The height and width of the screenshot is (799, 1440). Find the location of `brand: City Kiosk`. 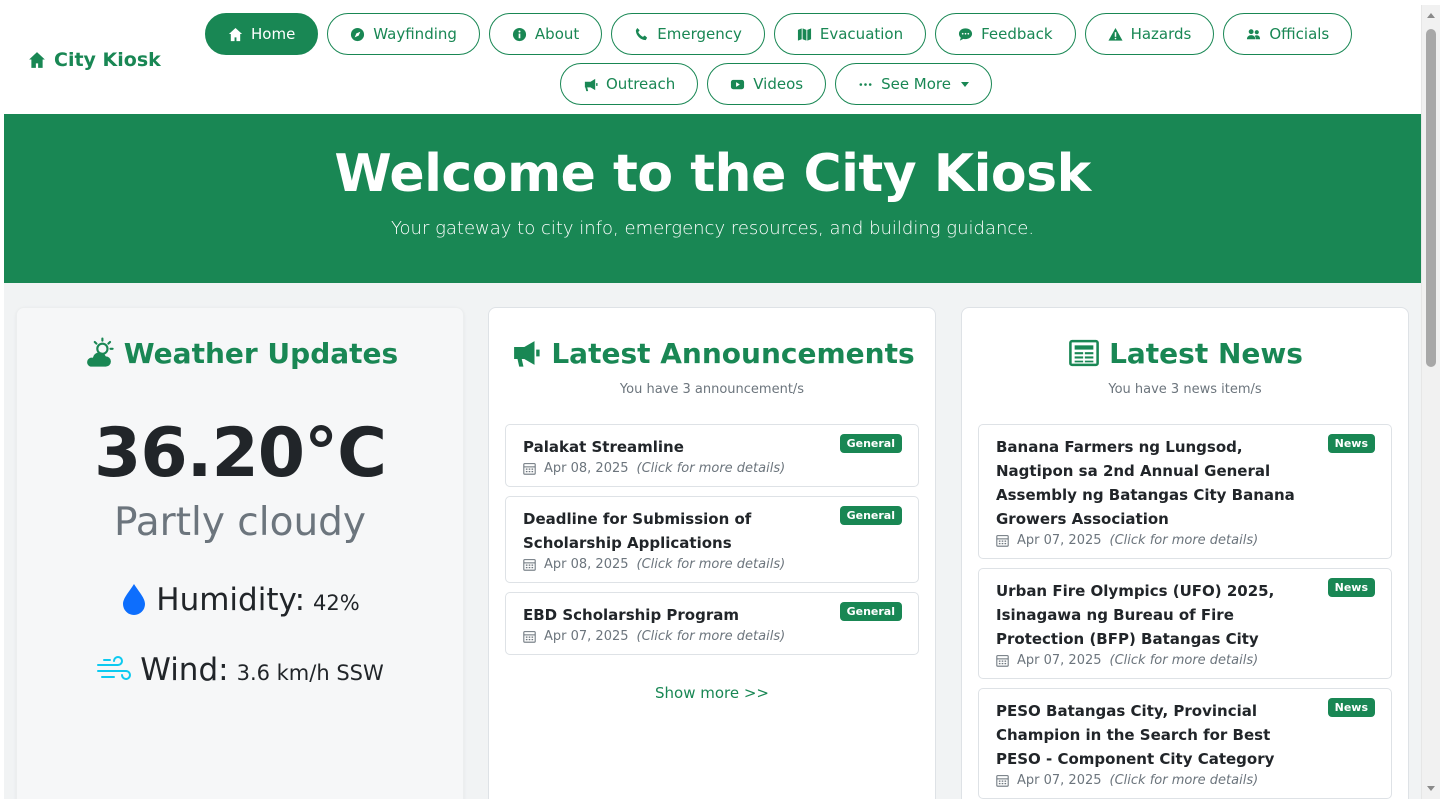

brand: City Kiosk is located at coordinates (94, 60).